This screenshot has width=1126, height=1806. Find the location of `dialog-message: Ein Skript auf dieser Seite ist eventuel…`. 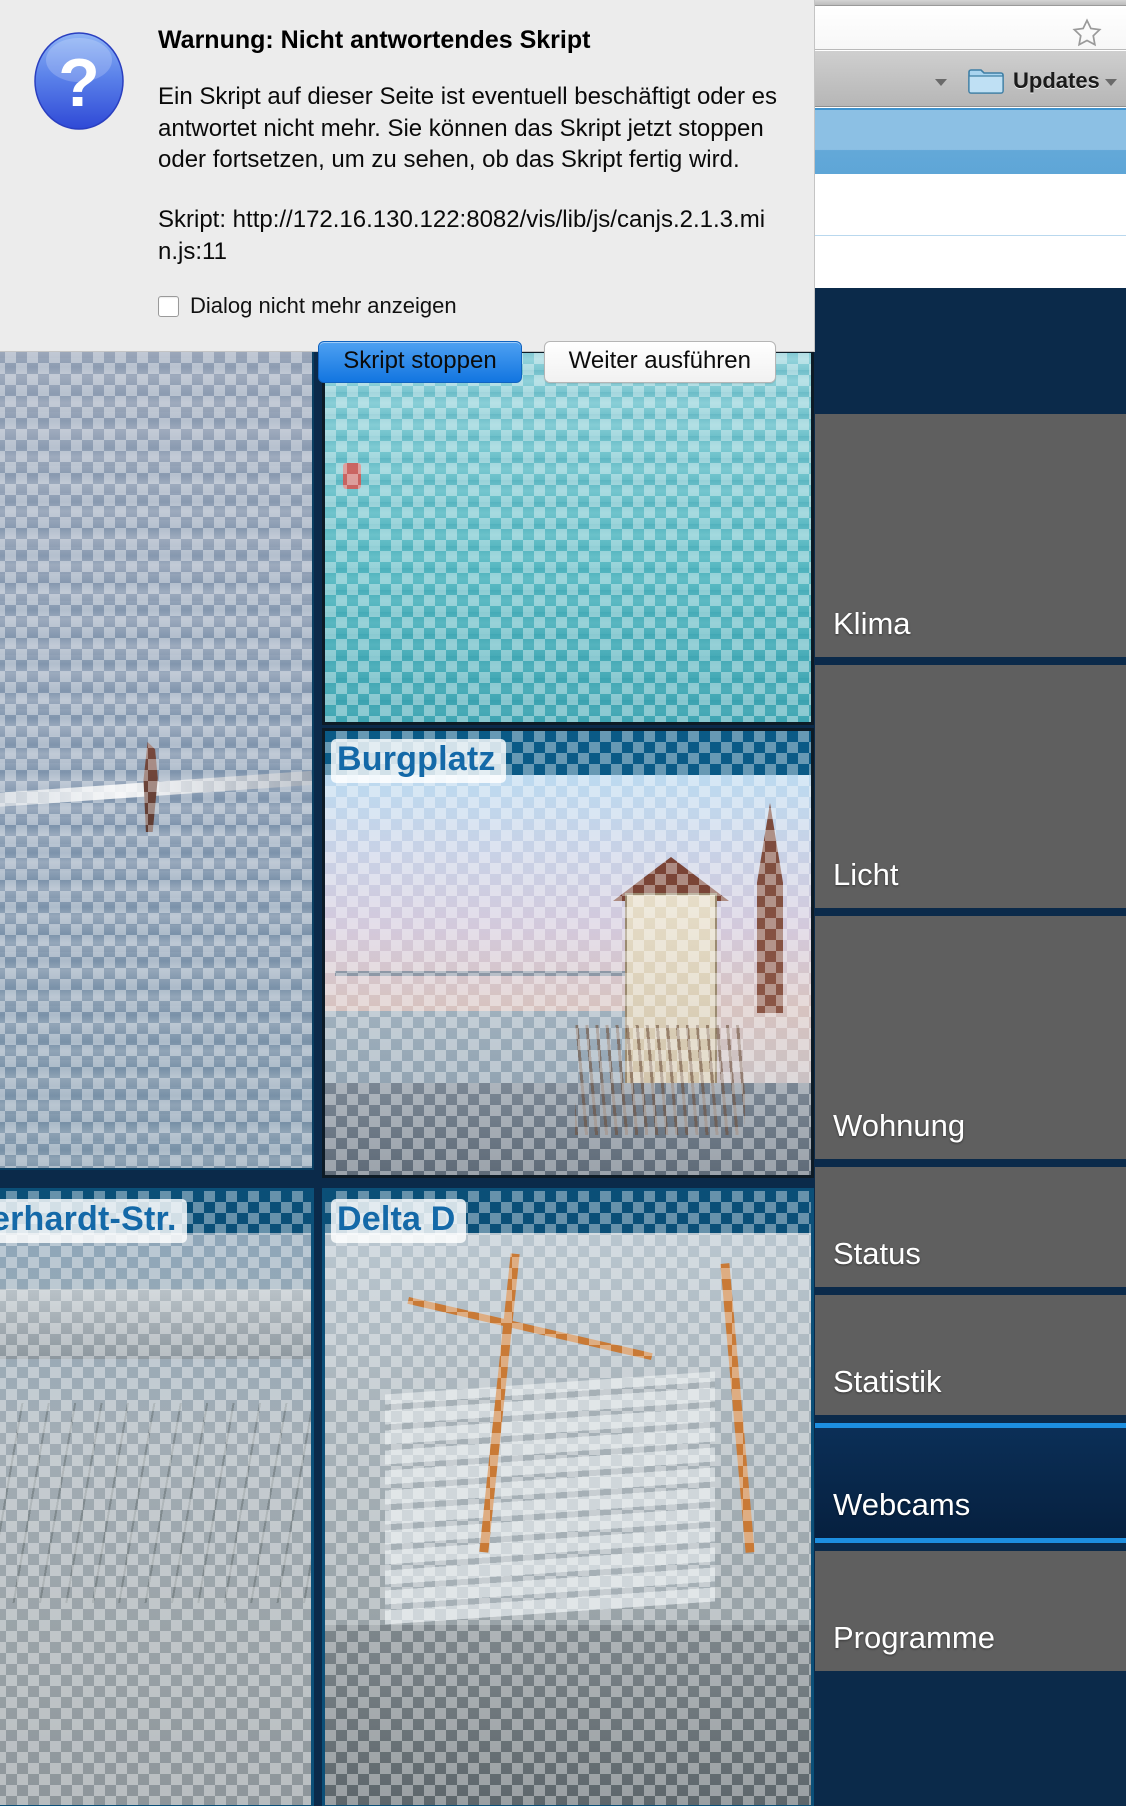

dialog-message: Ein Skript auf dieser Seite ist eventuel… is located at coordinates (468, 128).